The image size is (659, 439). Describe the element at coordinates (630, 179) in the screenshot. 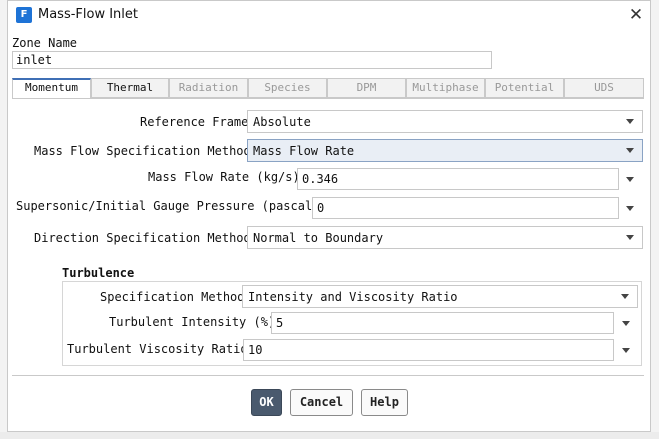

I see `mass-flow-rate-dropdown-icon` at that location.